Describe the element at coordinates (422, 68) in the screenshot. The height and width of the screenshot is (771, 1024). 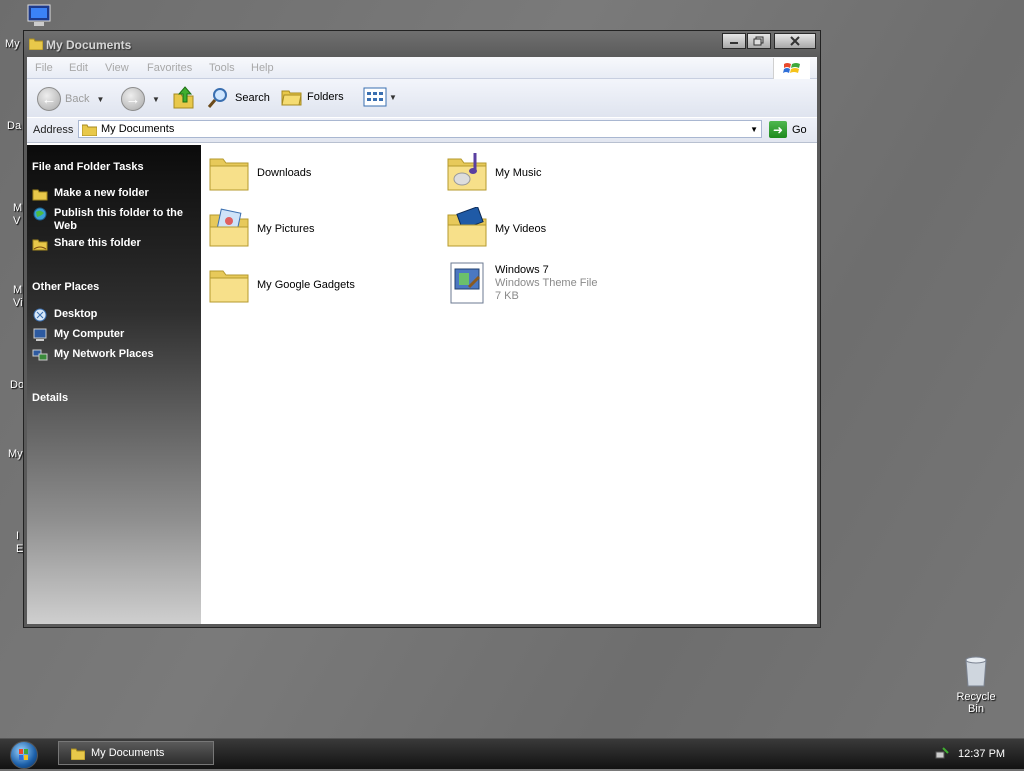
I see `menu-bar: File Edit View Favorites Tools Help` at that location.